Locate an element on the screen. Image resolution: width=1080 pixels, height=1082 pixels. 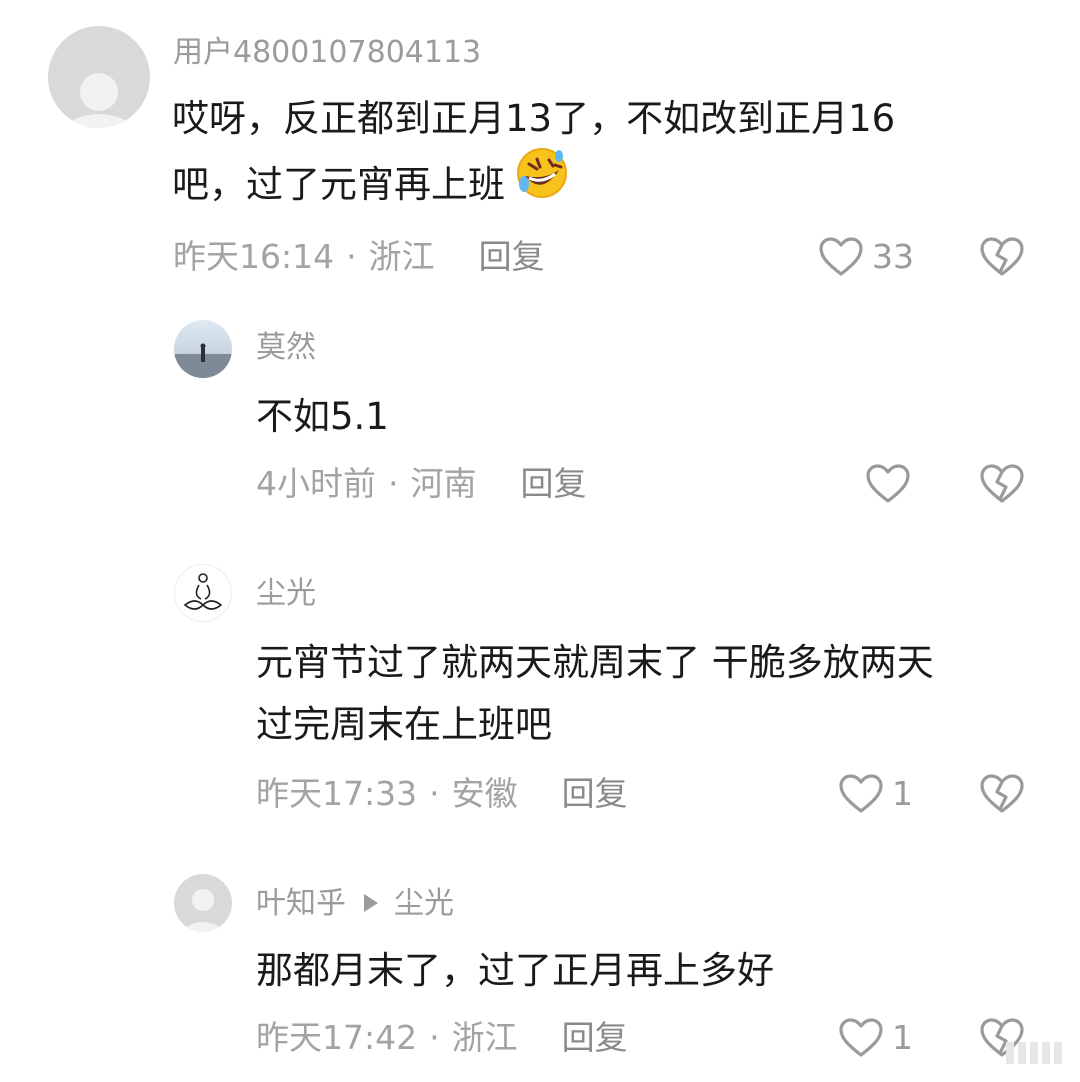
watermark-logo-icon is located at coordinates (1034, 1053).